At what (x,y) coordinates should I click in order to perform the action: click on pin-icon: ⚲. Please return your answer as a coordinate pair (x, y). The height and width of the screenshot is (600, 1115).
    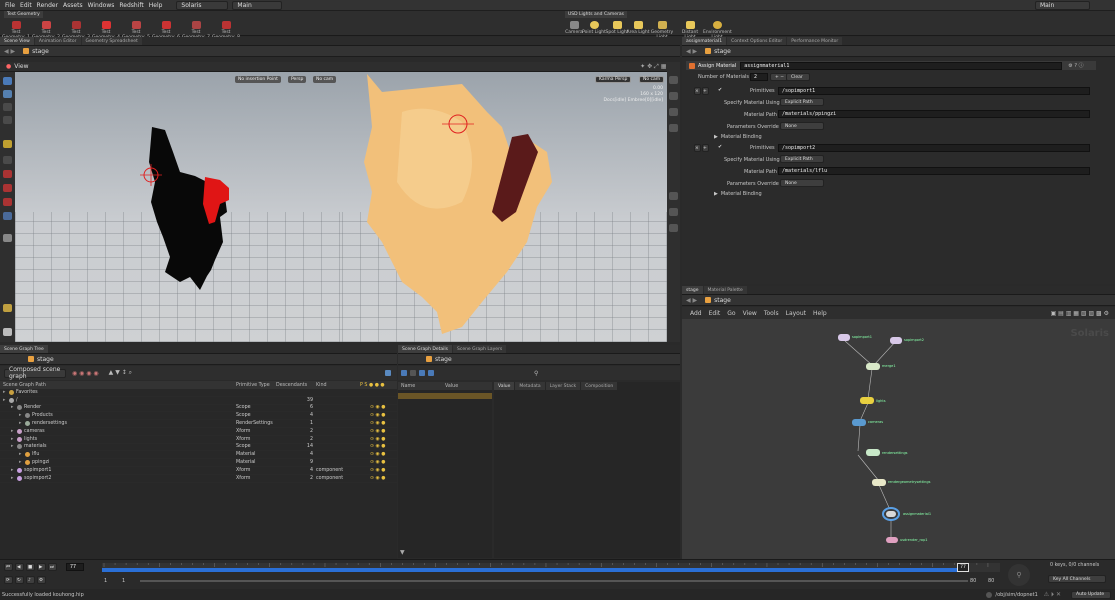
    Looking at the image, I should click on (536, 373).